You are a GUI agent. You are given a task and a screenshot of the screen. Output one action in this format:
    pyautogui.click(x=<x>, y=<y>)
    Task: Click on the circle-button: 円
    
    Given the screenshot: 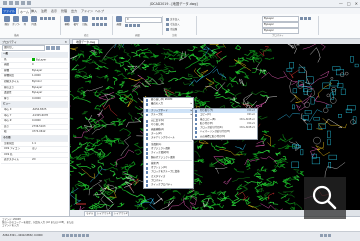 What is the action you would take?
    pyautogui.click(x=25, y=21)
    